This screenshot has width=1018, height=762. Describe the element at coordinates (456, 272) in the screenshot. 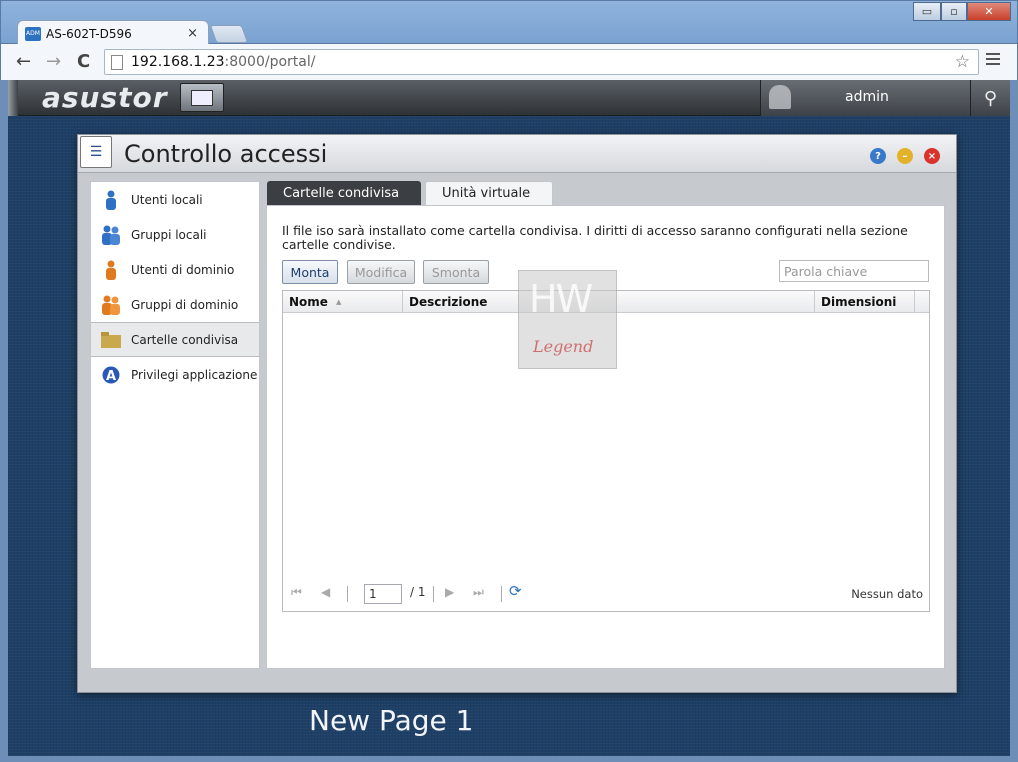

I see `unmount-button: Smonta` at that location.